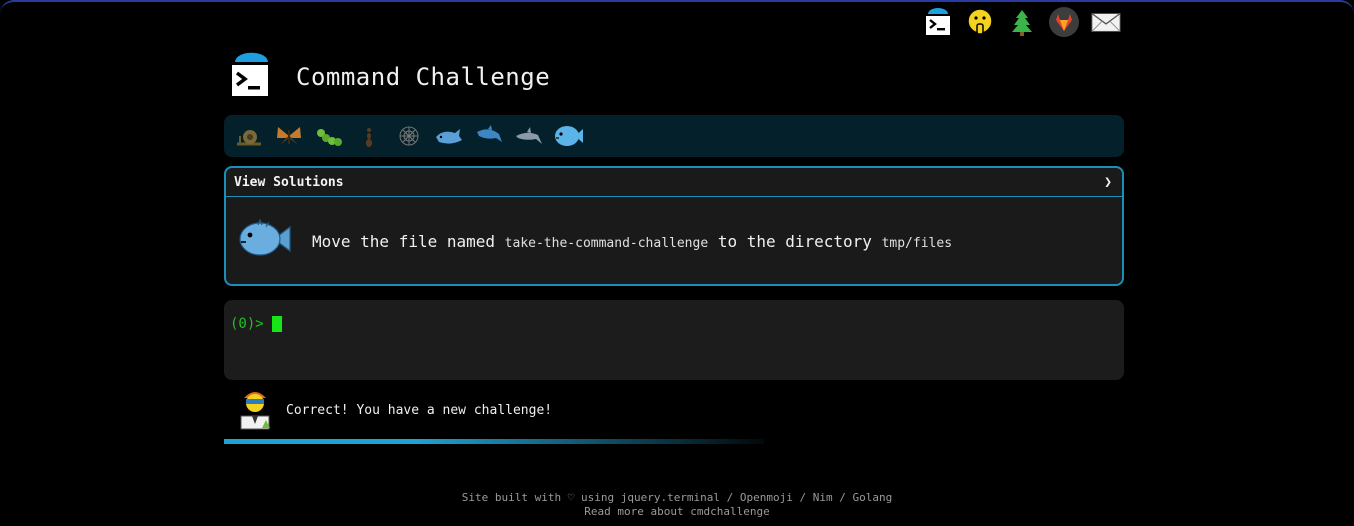 This screenshot has width=1354, height=526. I want to click on challenge-dirname: tmp/files, so click(917, 243).